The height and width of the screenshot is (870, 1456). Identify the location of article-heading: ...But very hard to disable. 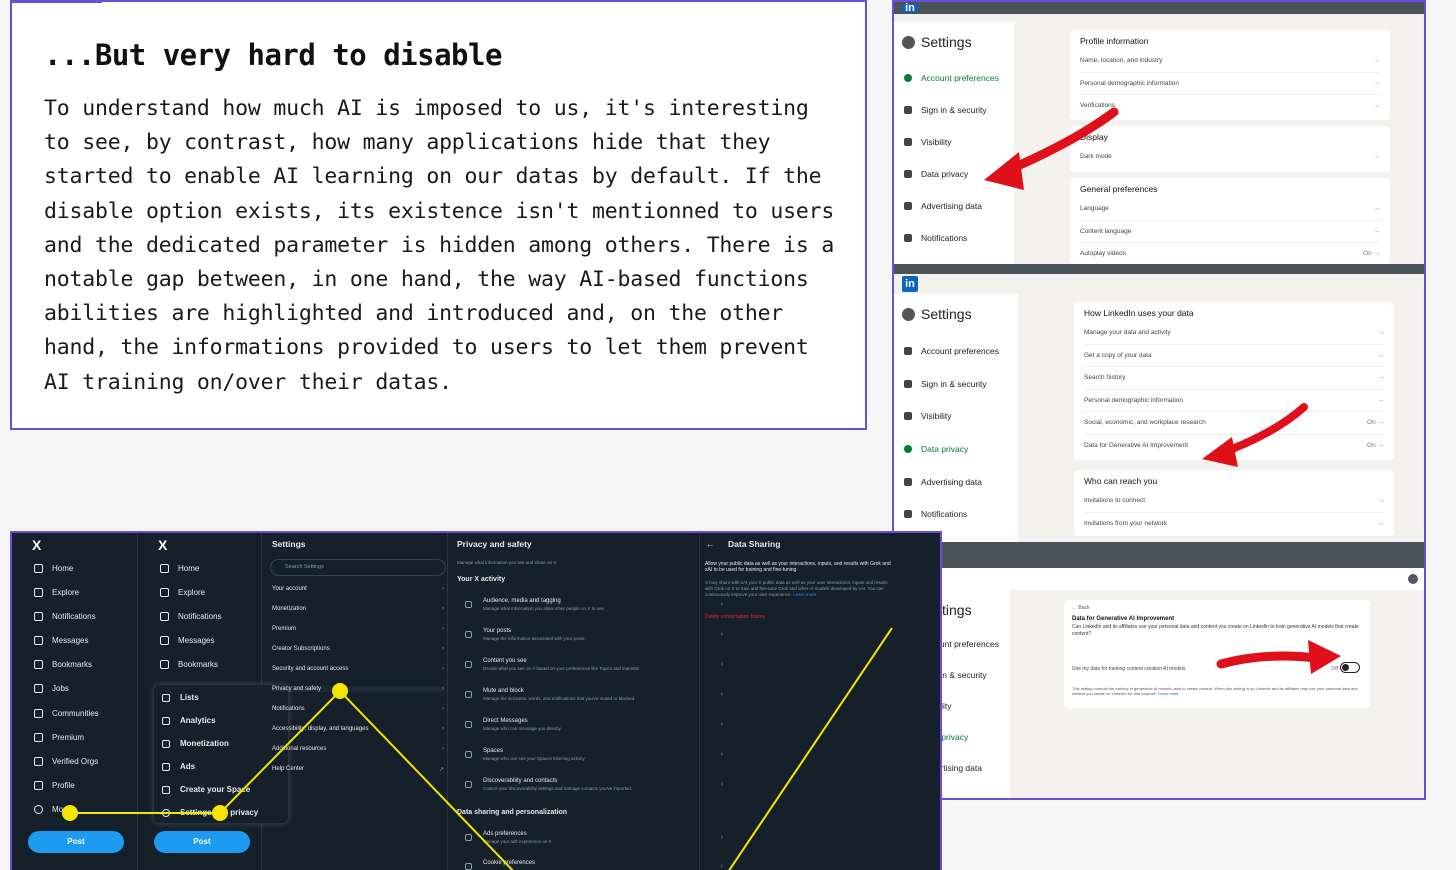
(273, 55).